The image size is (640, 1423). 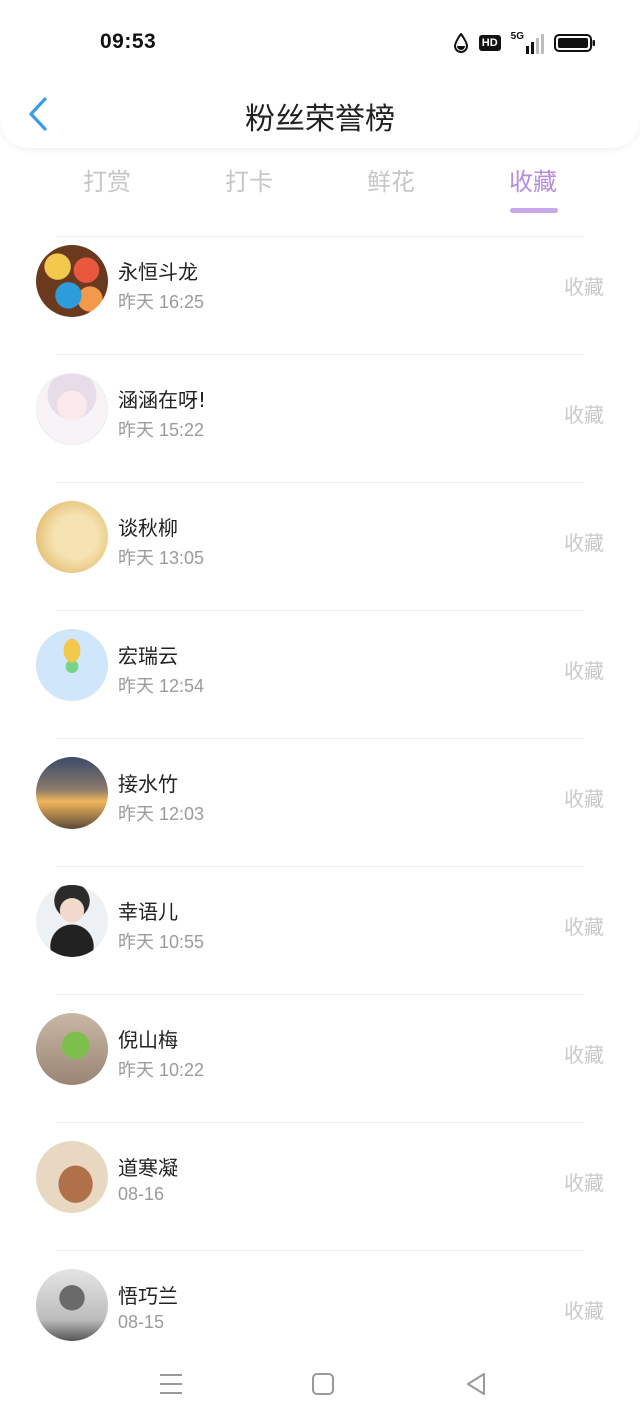 What do you see at coordinates (161, 686) in the screenshot?
I see `favorite-time: 昨天 12:54` at bounding box center [161, 686].